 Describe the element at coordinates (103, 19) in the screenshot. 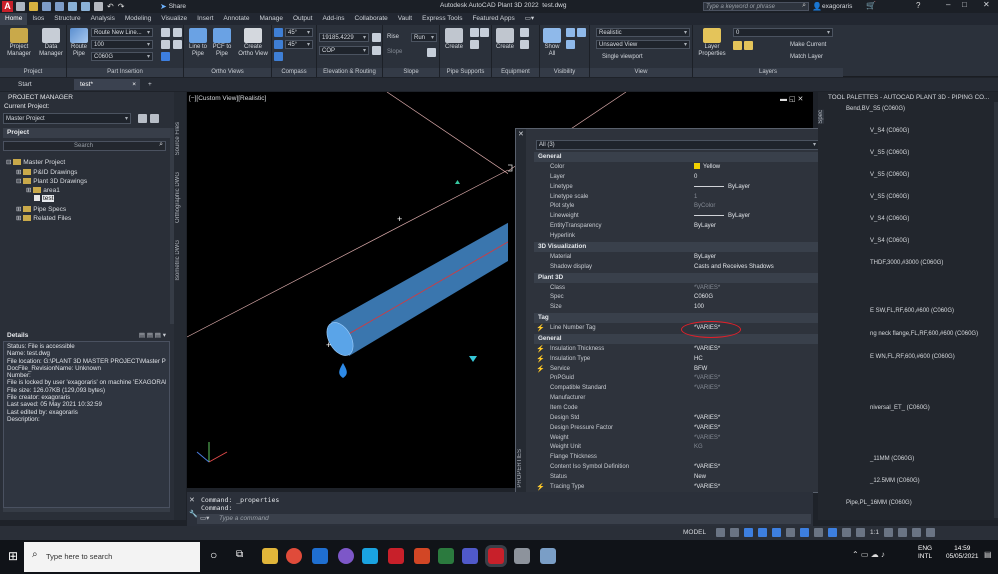

I see `tab-analysis: Analysis` at that location.